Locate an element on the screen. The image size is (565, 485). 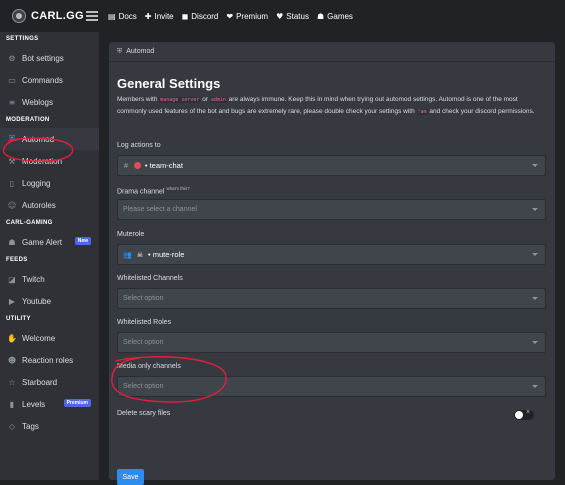
delete-scary-files-toggle: × is located at coordinates (524, 414).